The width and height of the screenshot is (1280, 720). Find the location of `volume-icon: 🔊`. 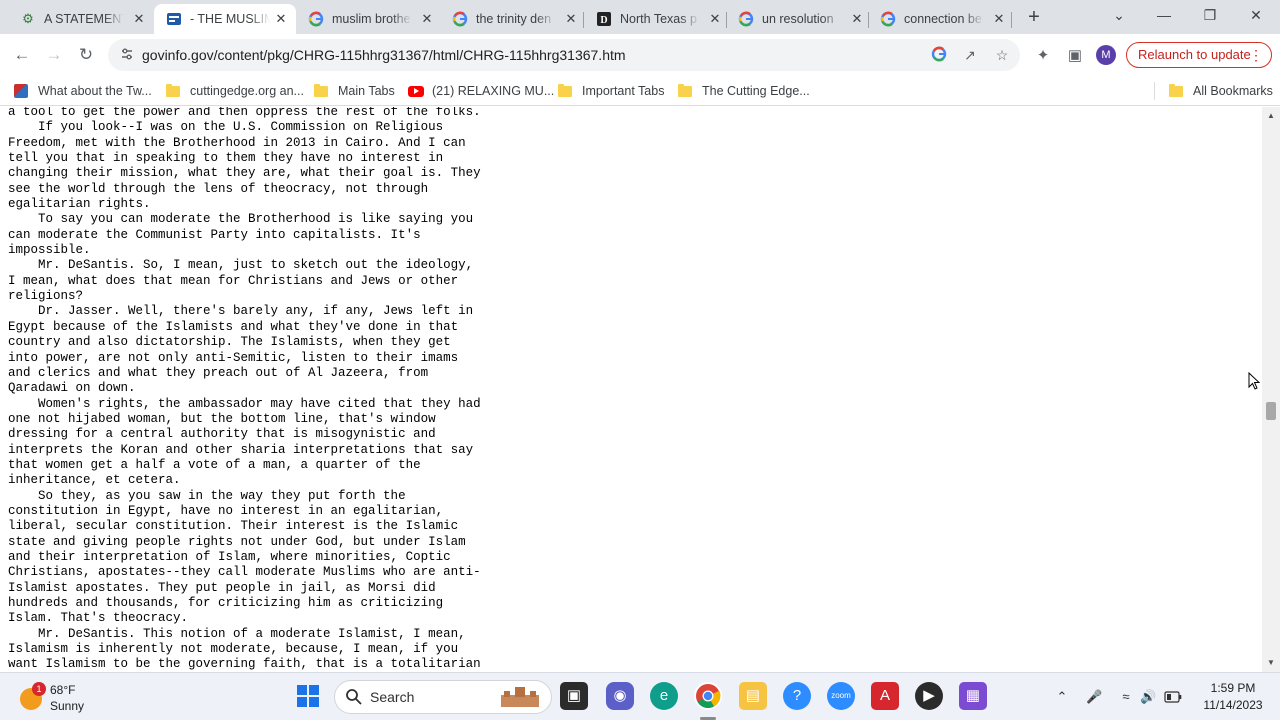

volume-icon: 🔊 is located at coordinates (1148, 697).